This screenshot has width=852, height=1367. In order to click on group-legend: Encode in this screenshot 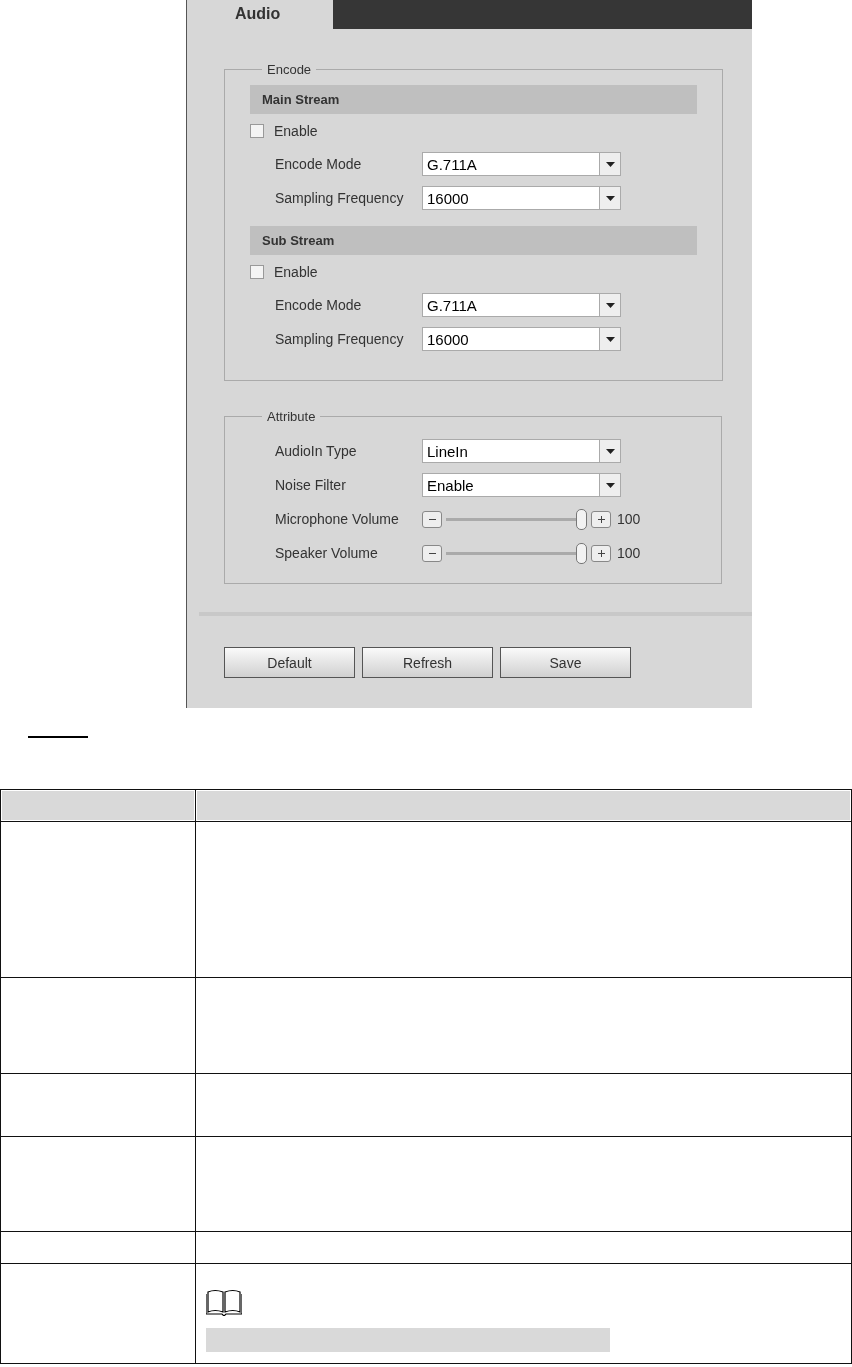, I will do `click(289, 69)`.